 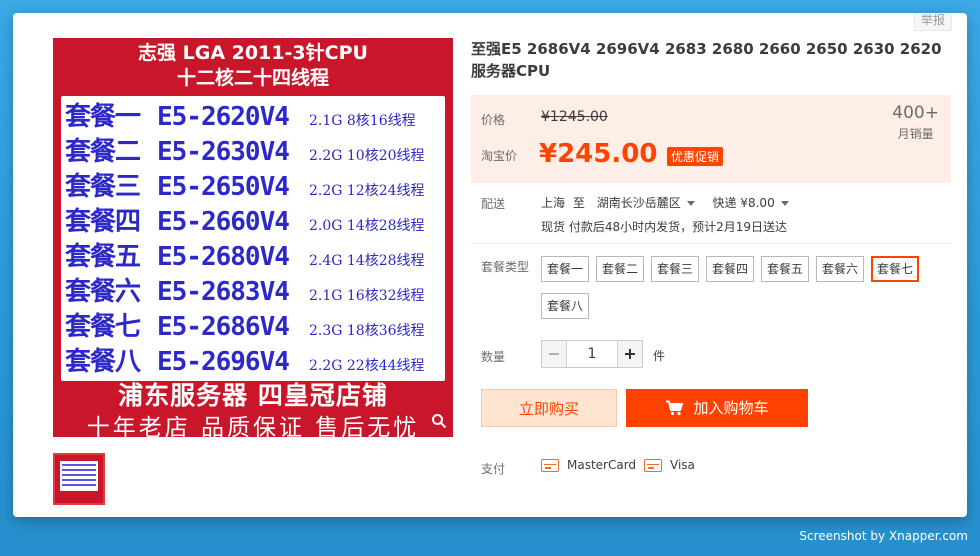 I want to click on image-pkg-label: 套餐四, so click(x=103, y=222).